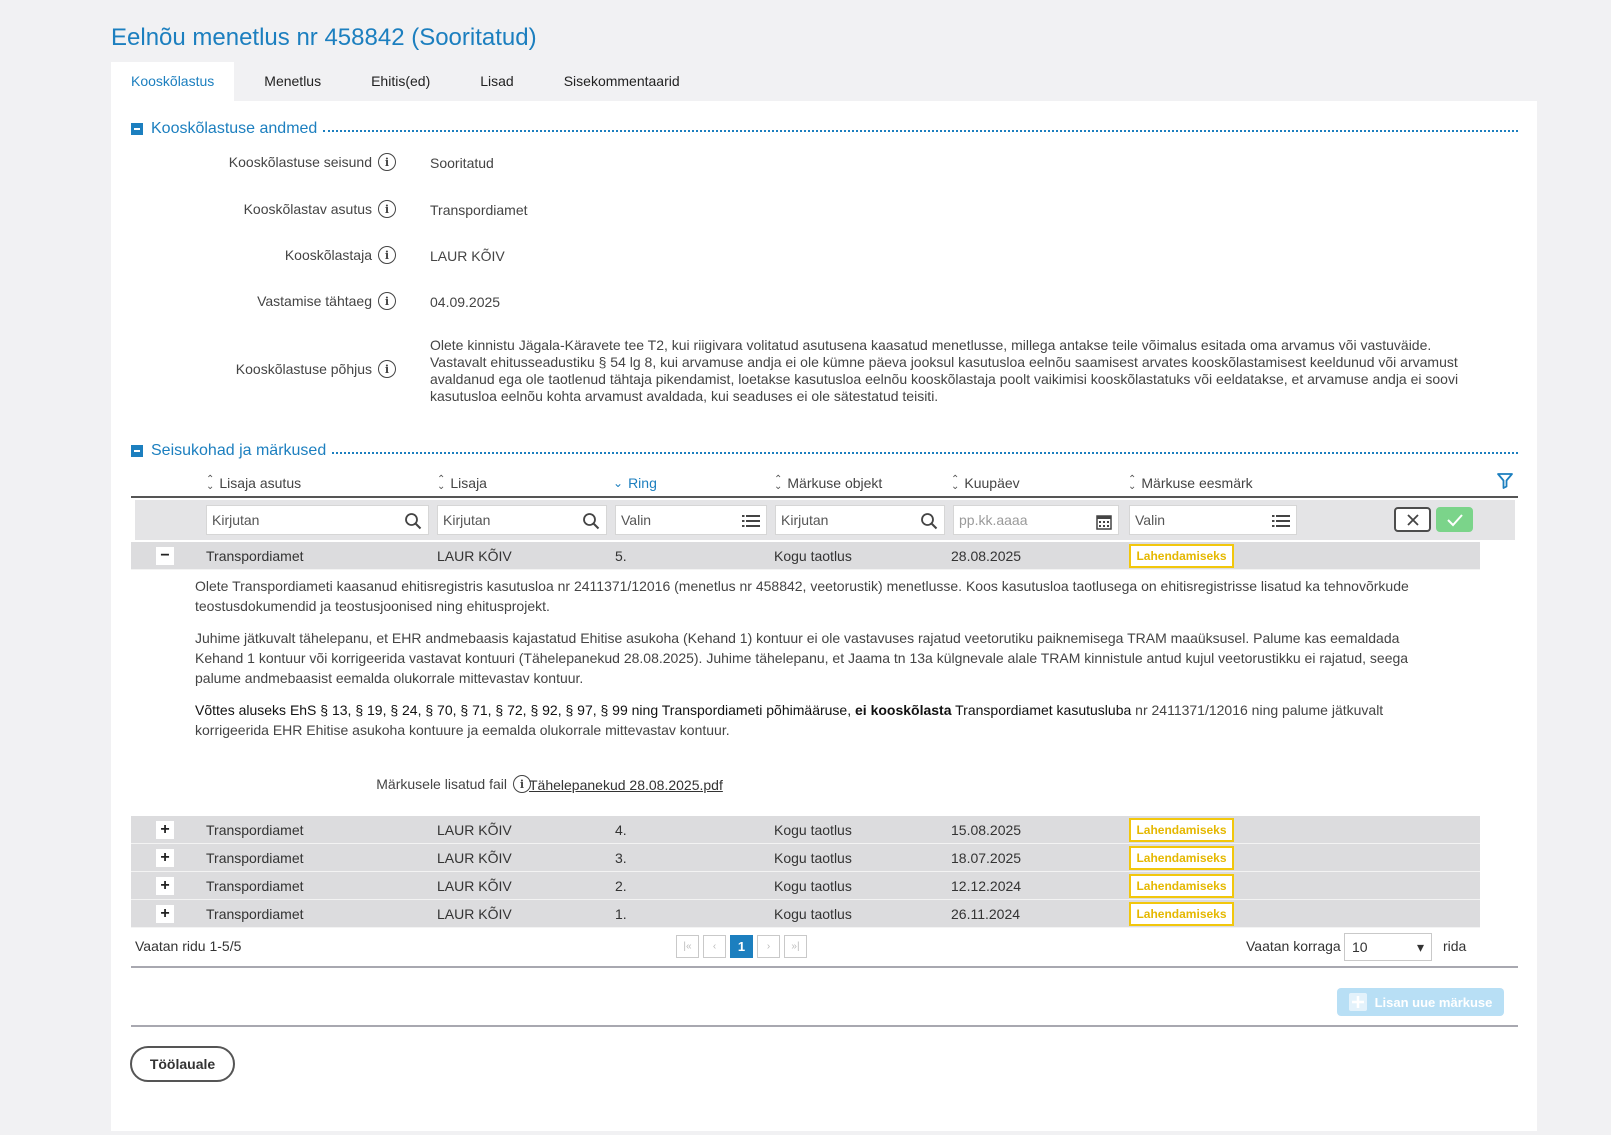 The height and width of the screenshot is (1135, 1611). Describe the element at coordinates (188, 946) in the screenshot. I see `row-summary: Vaatan ridu 1-5/5` at that location.